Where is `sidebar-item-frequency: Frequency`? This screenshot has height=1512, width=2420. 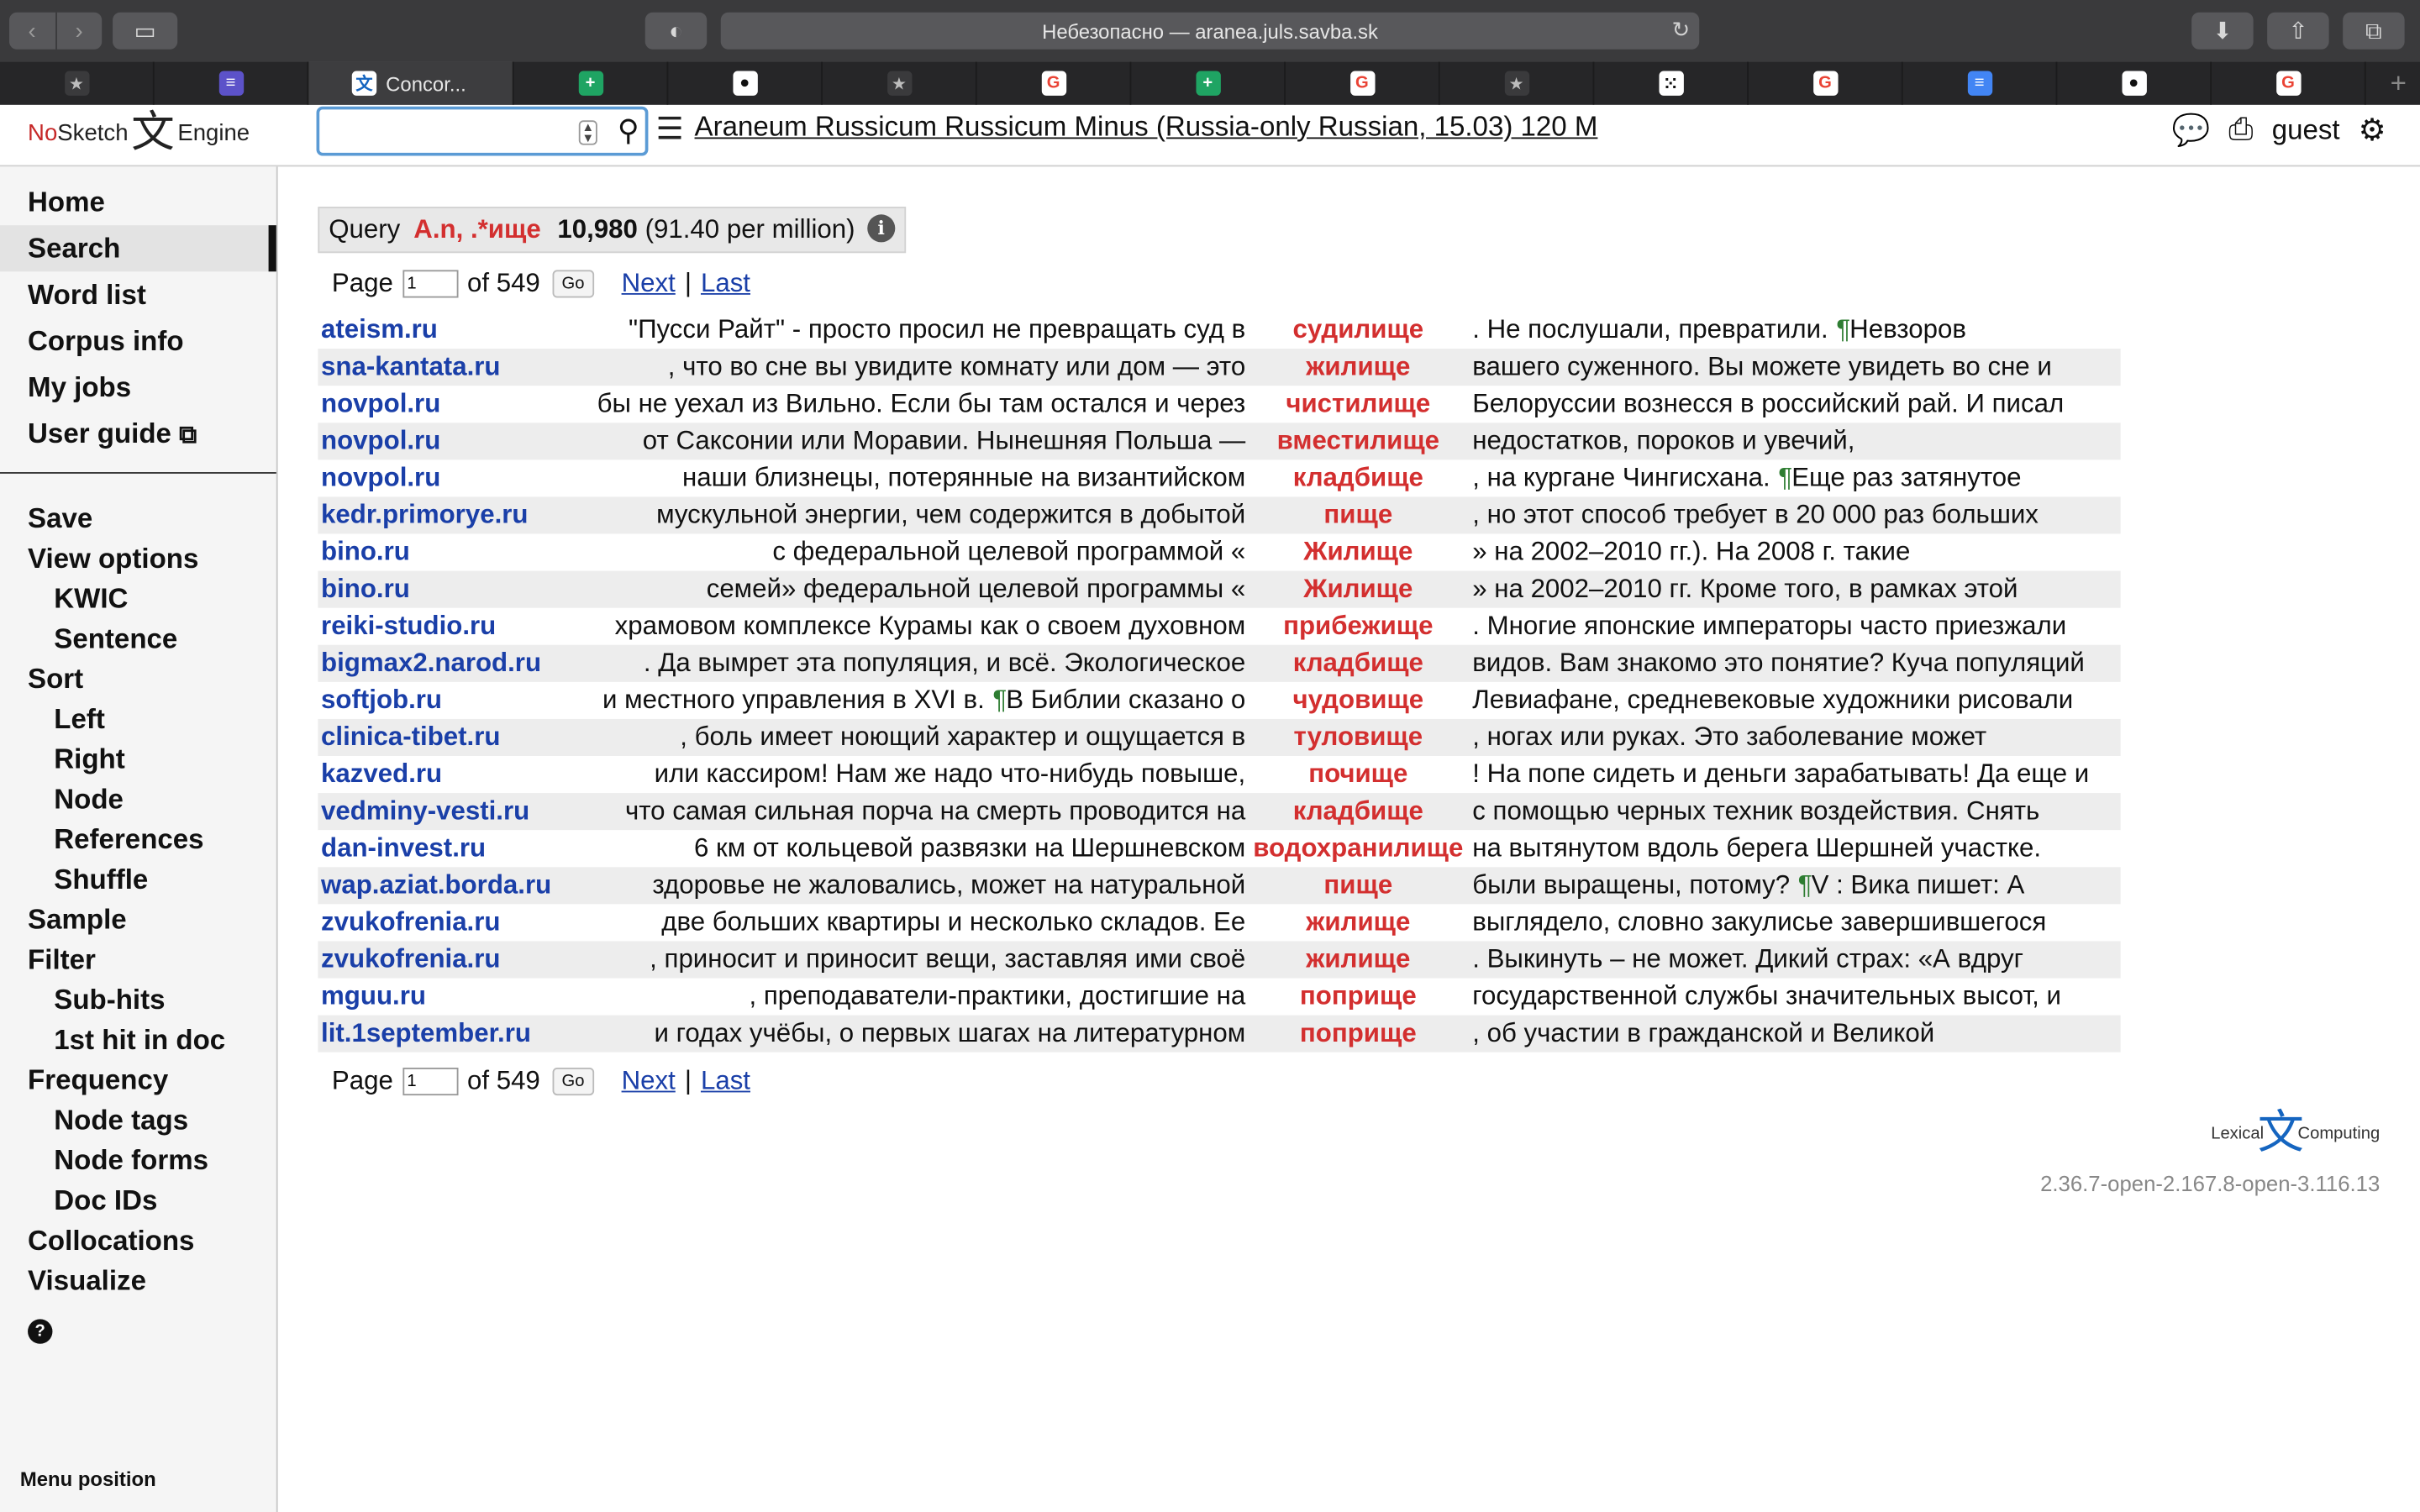
sidebar-item-frequency: Frequency is located at coordinates (138, 1080).